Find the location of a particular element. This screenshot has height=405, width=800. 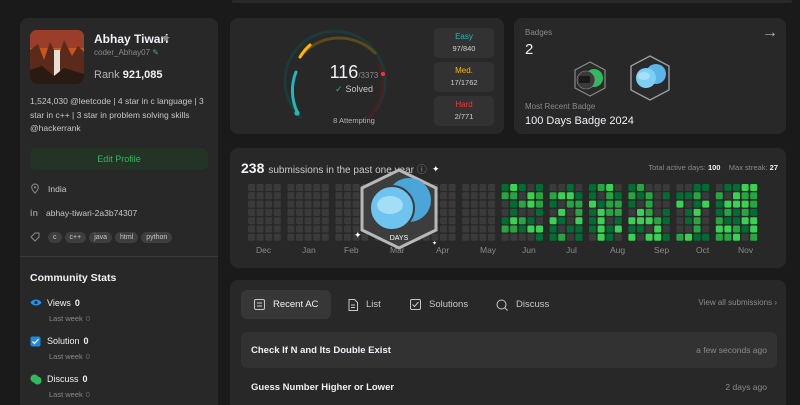

skills-row: c c++ java html python is located at coordinates (102, 237).